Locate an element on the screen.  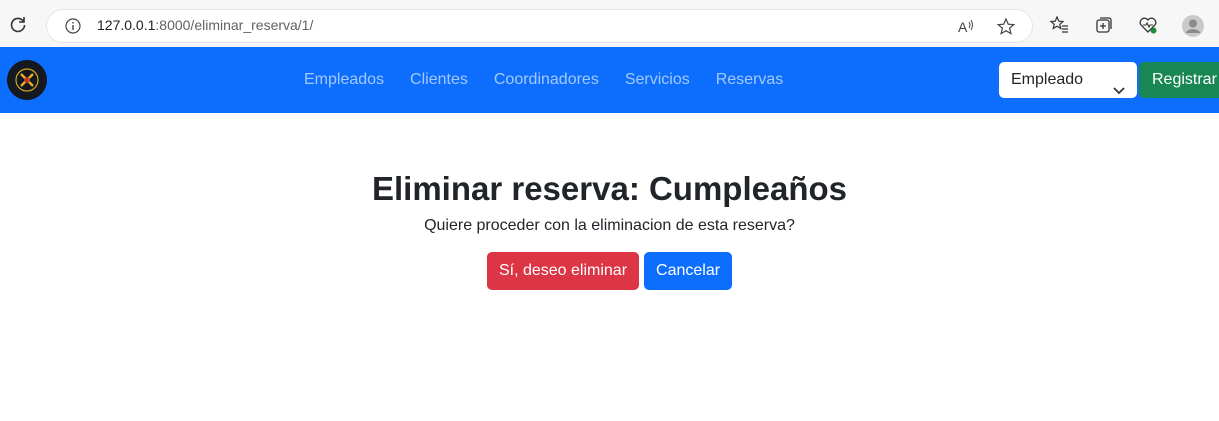
nav-link-clientes: Clientes is located at coordinates (439, 80).